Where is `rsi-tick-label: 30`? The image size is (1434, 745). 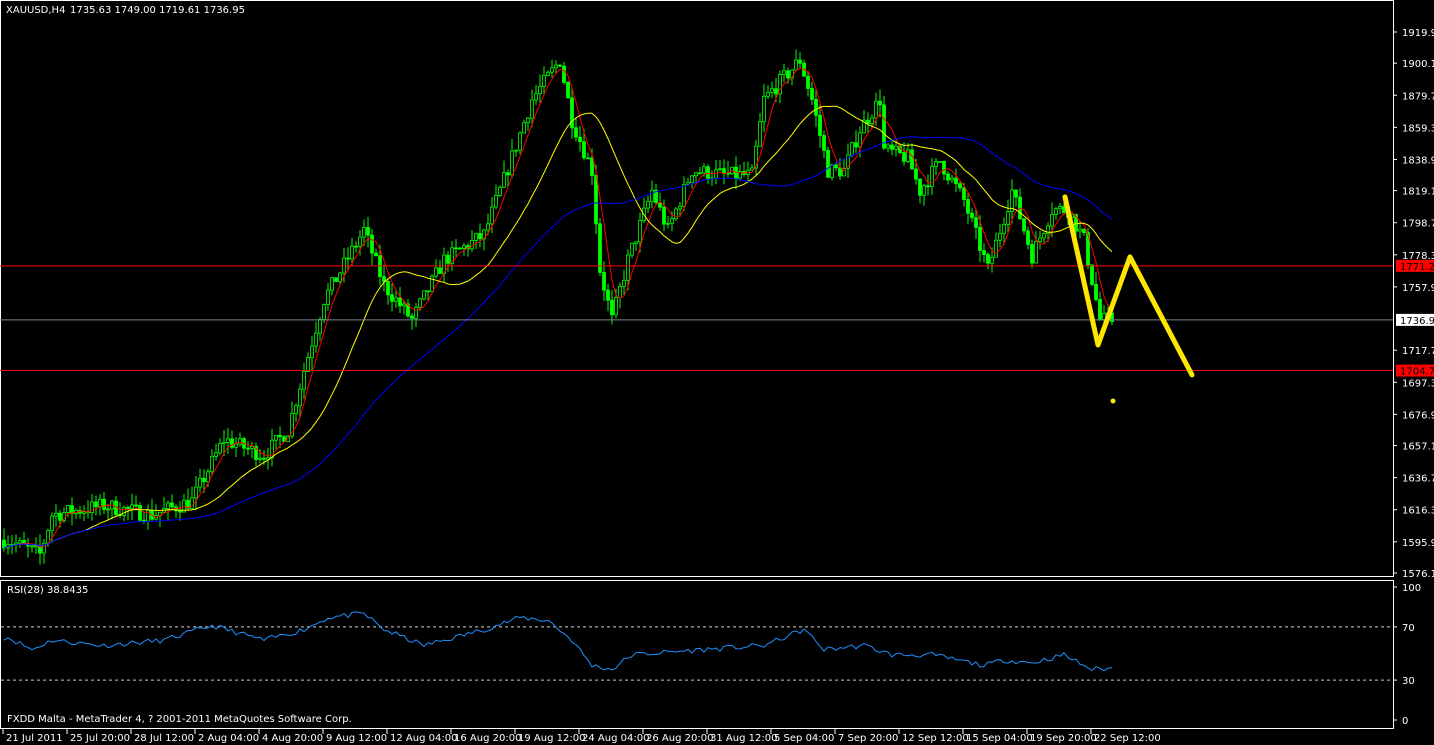 rsi-tick-label: 30 is located at coordinates (1408, 681).